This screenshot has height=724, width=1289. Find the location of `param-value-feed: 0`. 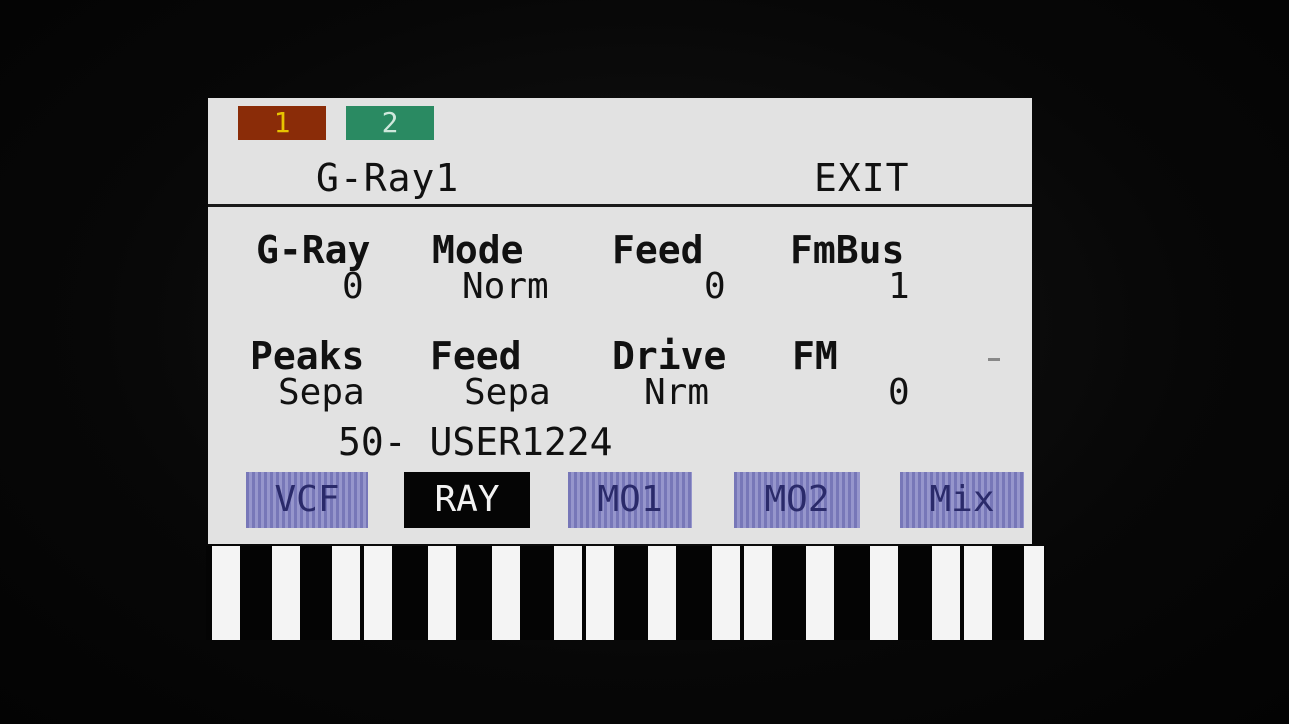

param-value-feed: 0 is located at coordinates (715, 286).